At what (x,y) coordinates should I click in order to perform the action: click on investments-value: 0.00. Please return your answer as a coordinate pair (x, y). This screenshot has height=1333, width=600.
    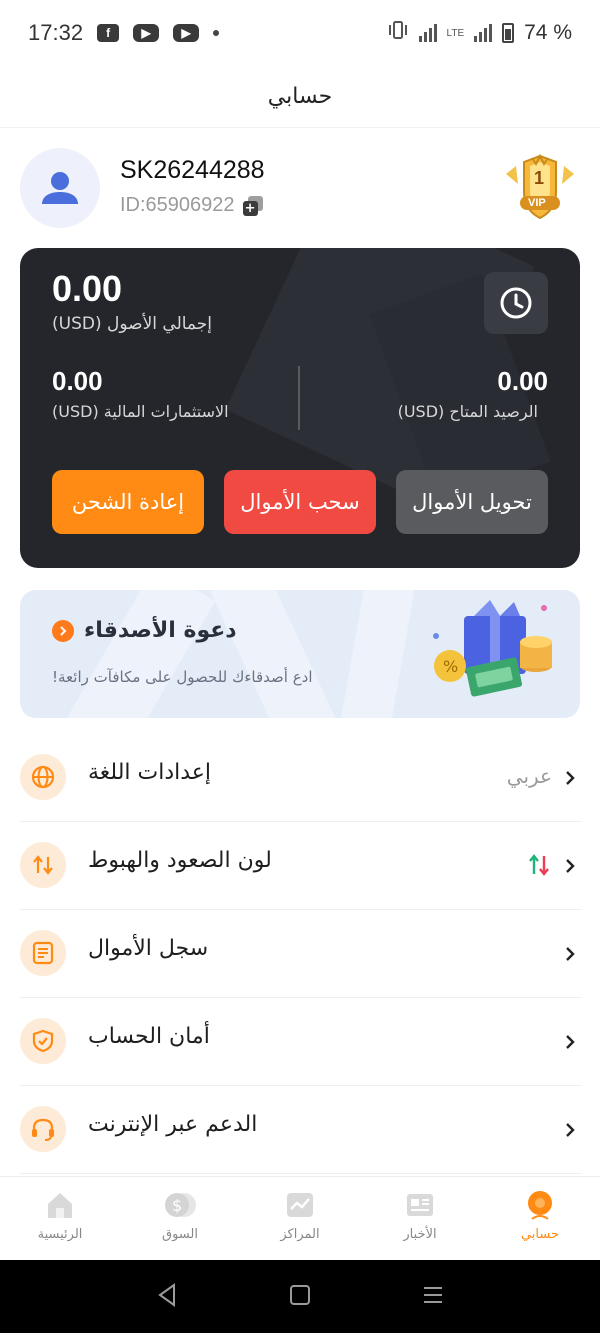
    Looking at the image, I should click on (77, 381).